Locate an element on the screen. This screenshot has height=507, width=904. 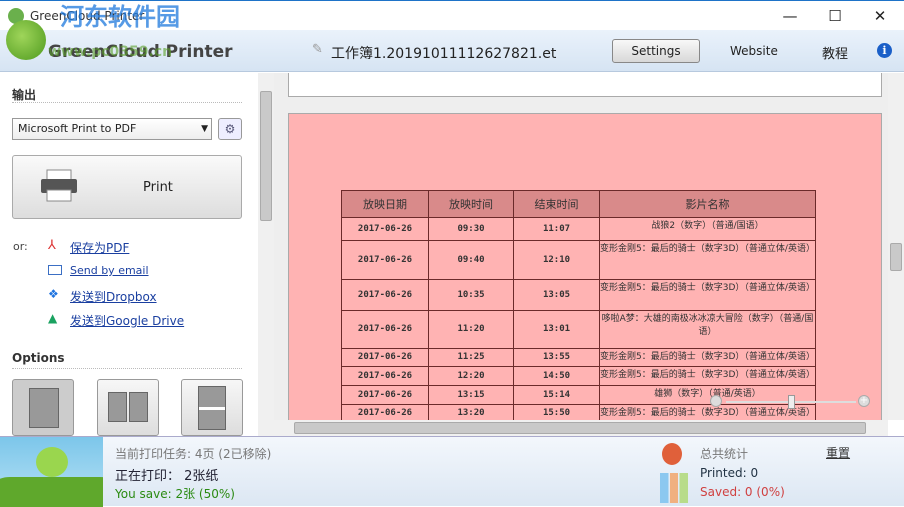
table-cell: 12:10 is located at coordinates (556, 260).